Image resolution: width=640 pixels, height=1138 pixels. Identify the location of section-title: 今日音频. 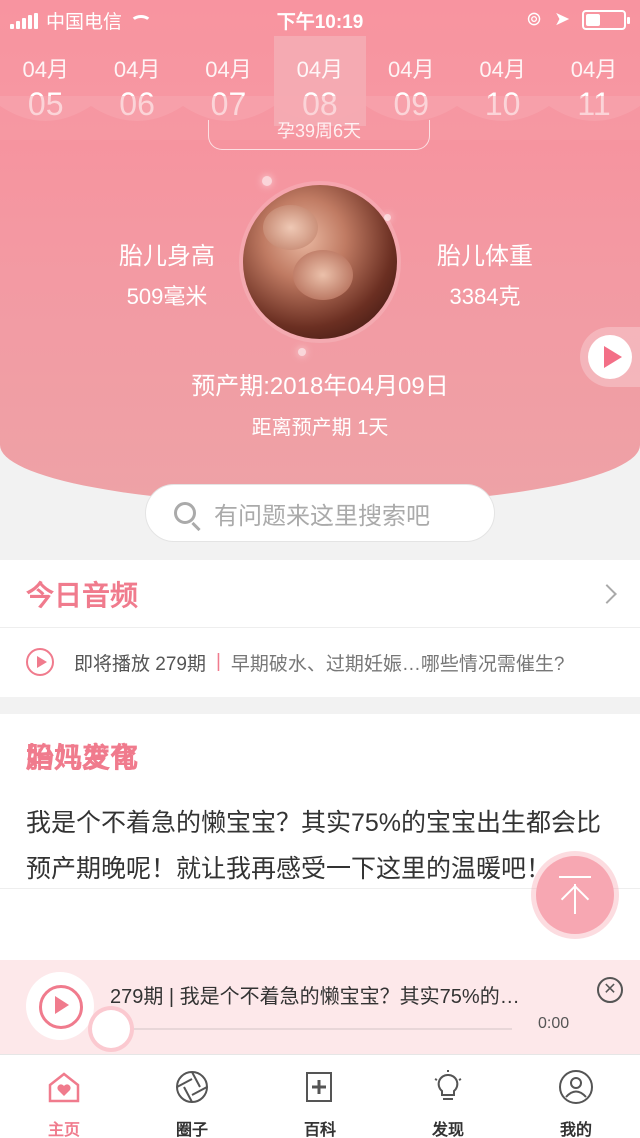
(82, 595).